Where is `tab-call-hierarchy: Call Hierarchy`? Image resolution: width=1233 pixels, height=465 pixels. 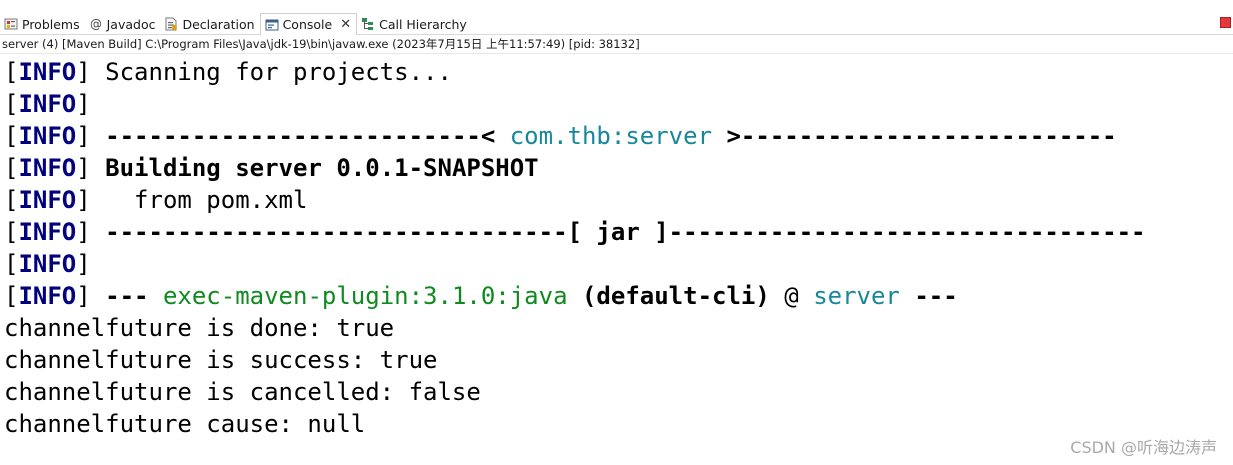
tab-call-hierarchy: Call Hierarchy is located at coordinates (414, 24).